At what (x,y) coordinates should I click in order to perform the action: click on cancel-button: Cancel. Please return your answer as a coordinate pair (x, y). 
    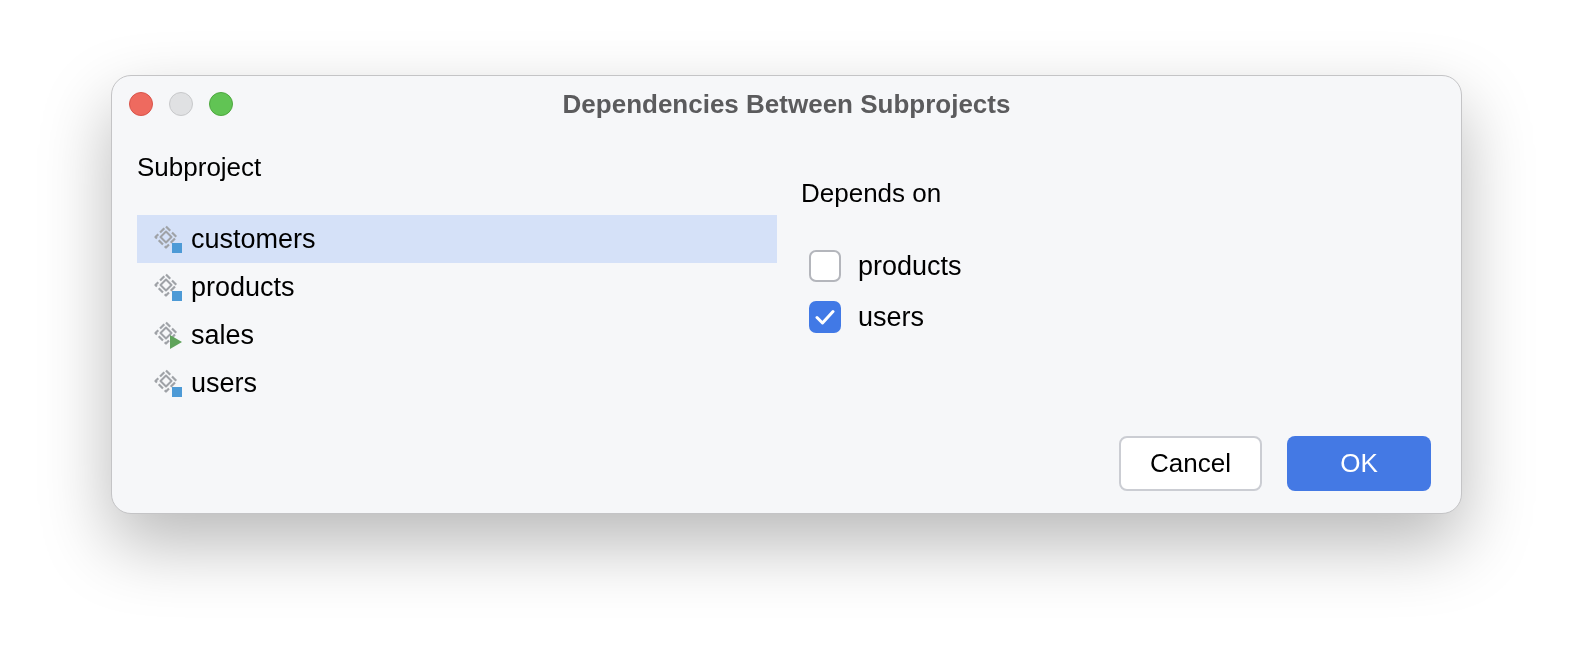
    Looking at the image, I should click on (1190, 463).